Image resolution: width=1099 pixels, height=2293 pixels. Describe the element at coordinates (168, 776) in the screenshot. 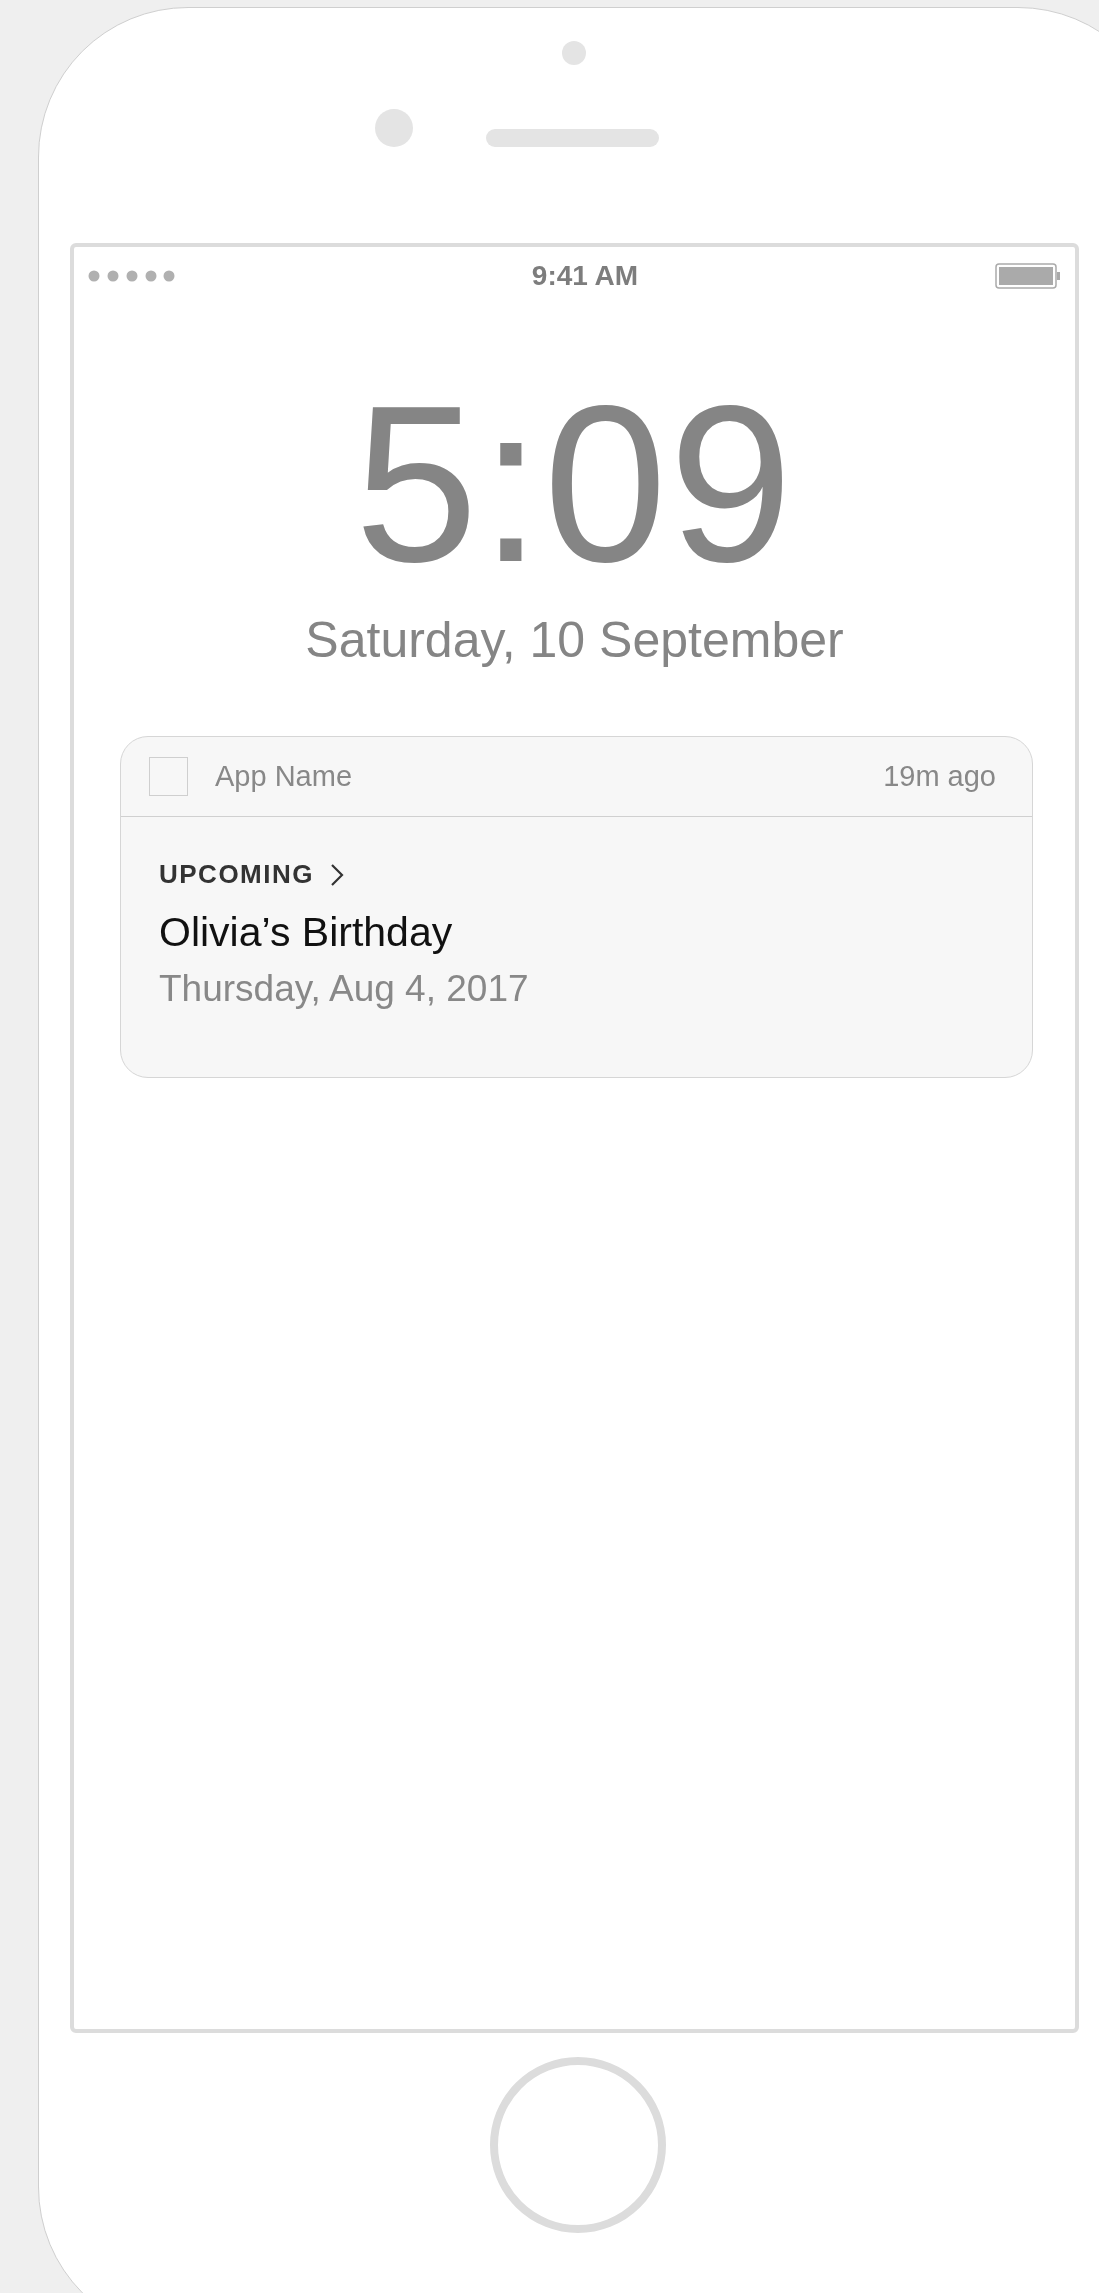

I see `app-icon` at that location.